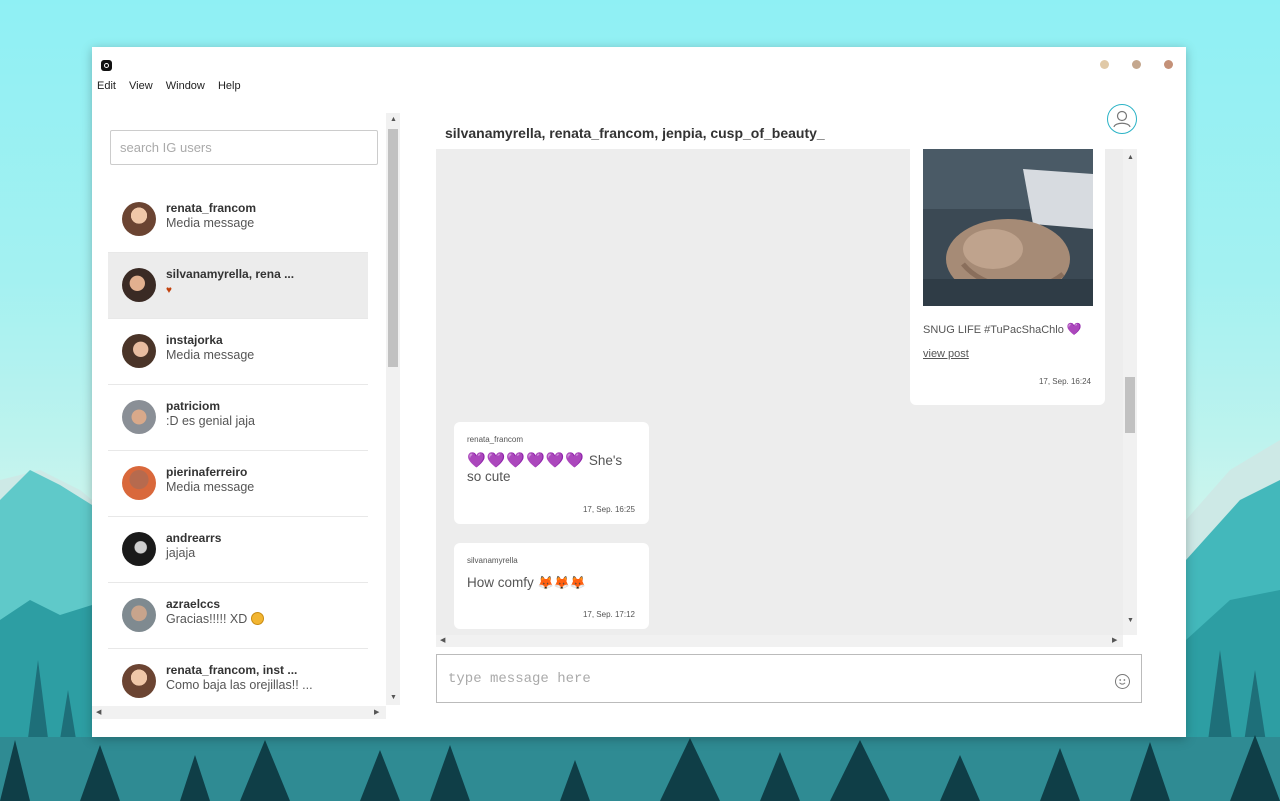 This screenshot has width=1280, height=801. Describe the element at coordinates (238, 550) in the screenshot. I see `conversation-item: andrearrs jajaja` at that location.